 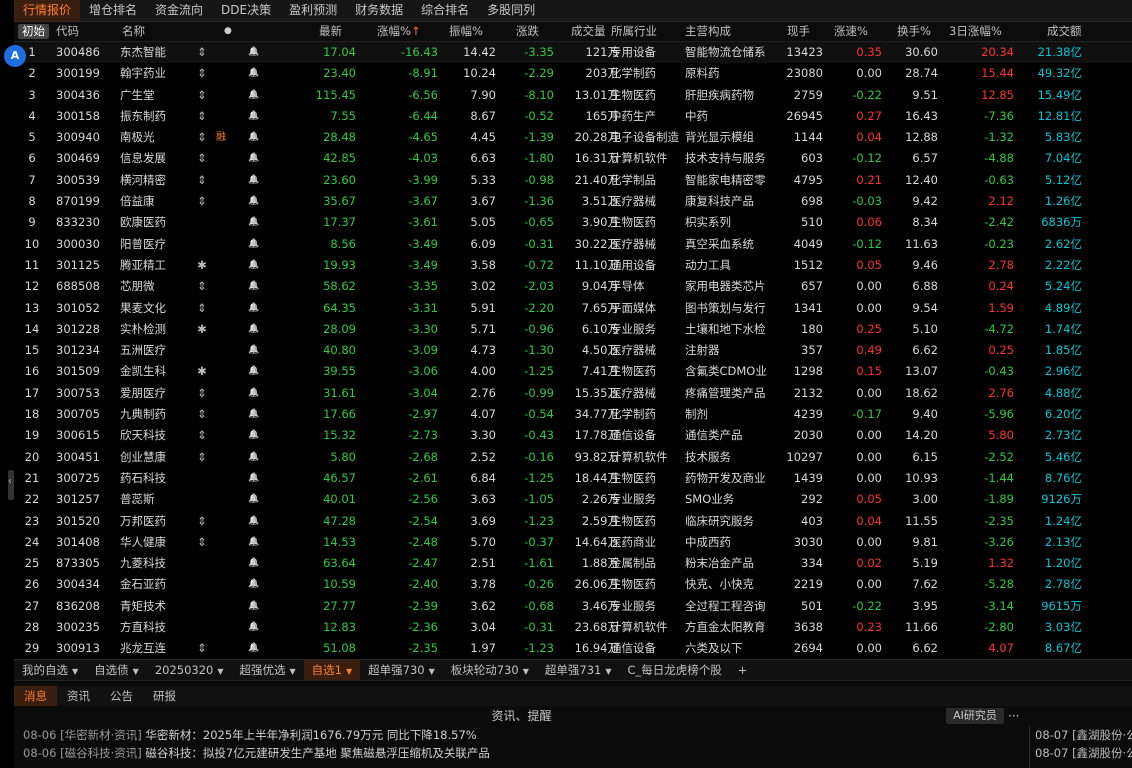 I want to click on stock-code: 301228, so click(x=86, y=329).